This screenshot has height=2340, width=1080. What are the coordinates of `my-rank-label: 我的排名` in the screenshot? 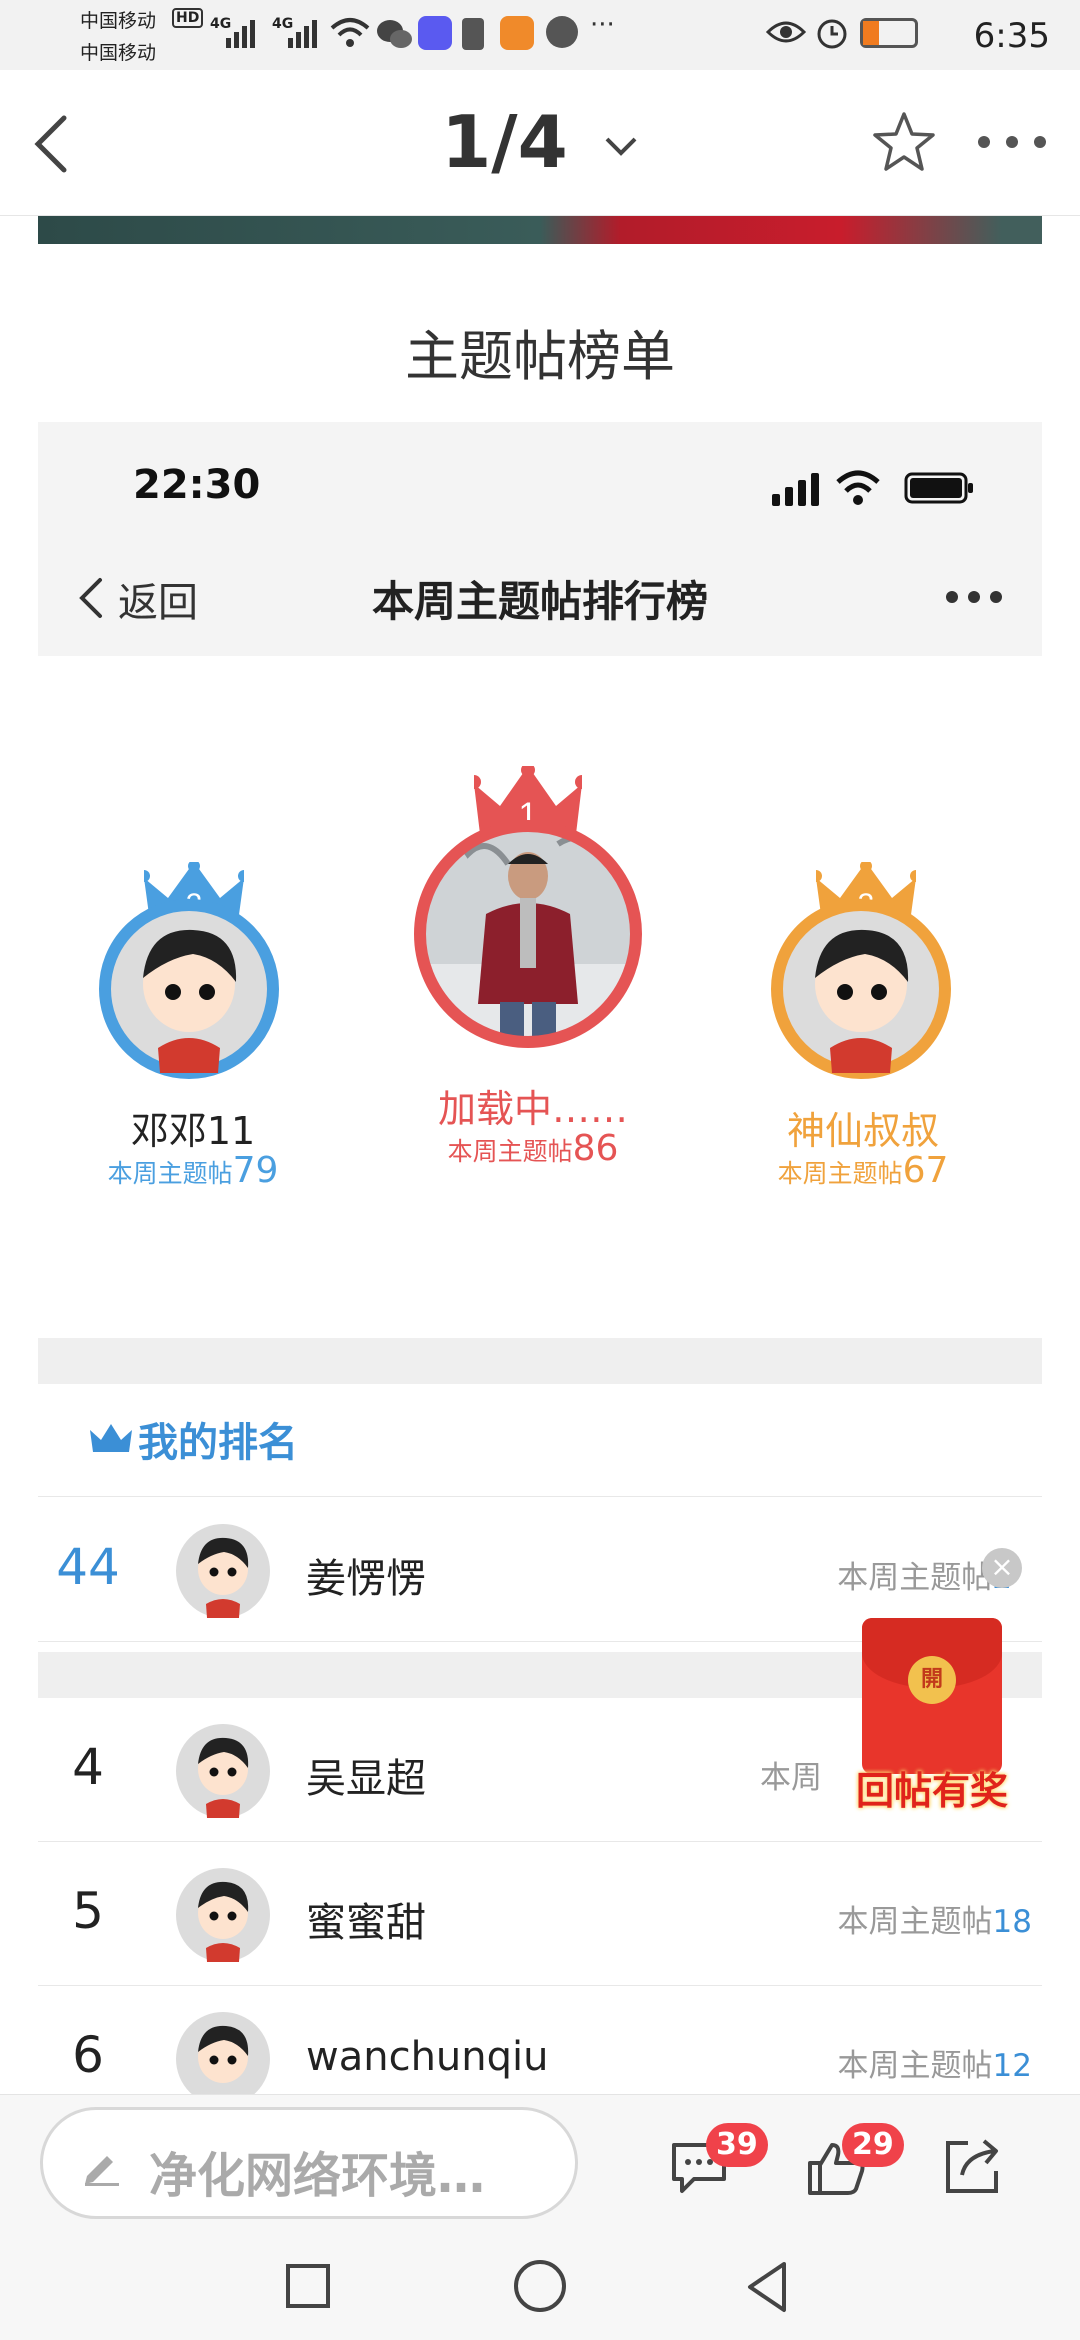 It's located at (218, 1443).